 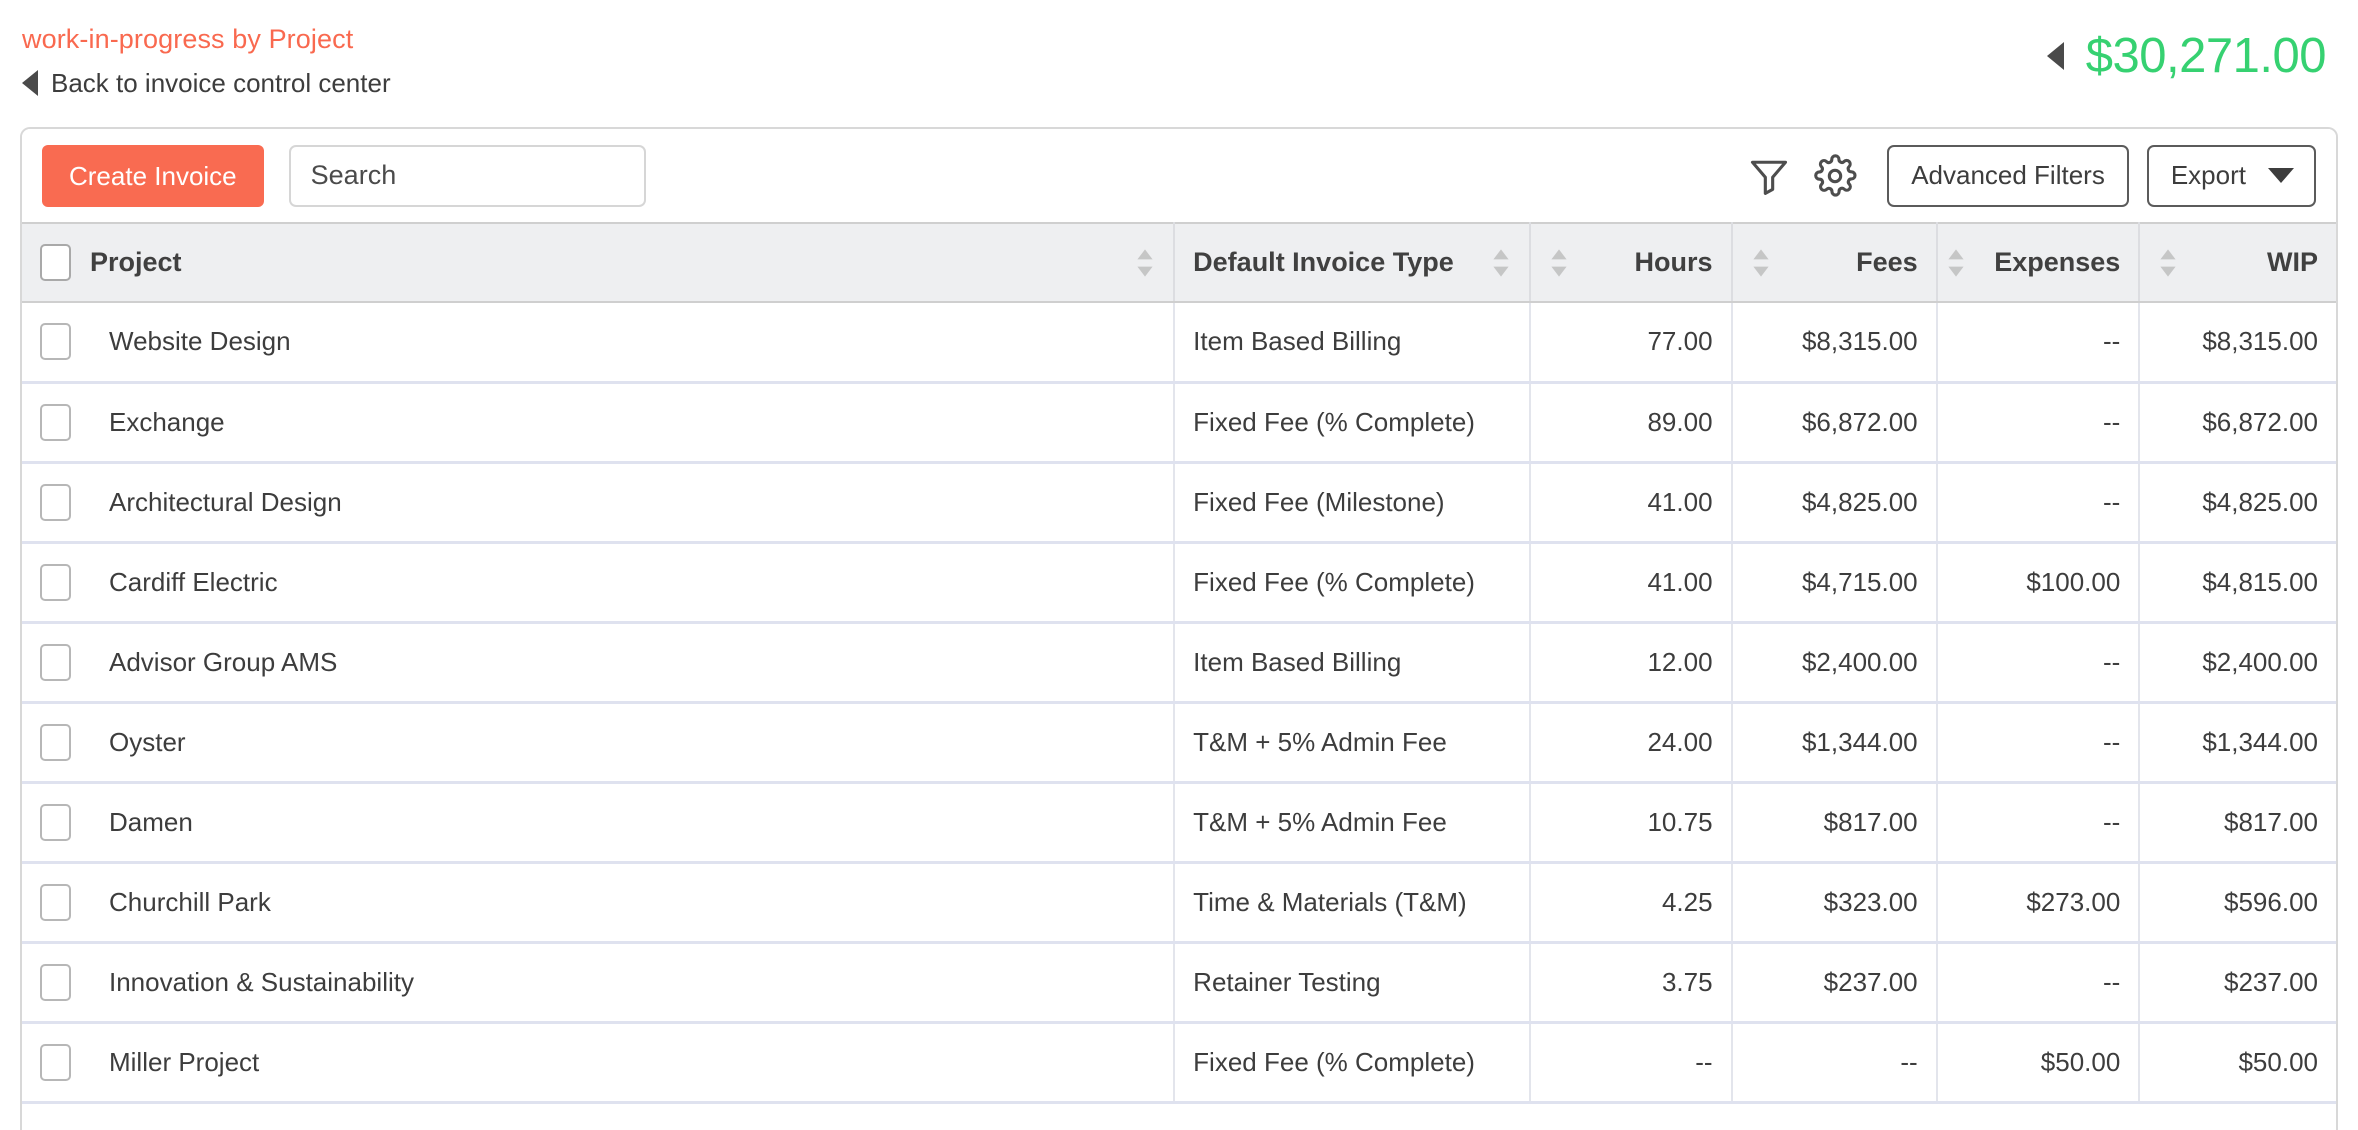 I want to click on column-header-wip-label: WIP, so click(x=2292, y=262).